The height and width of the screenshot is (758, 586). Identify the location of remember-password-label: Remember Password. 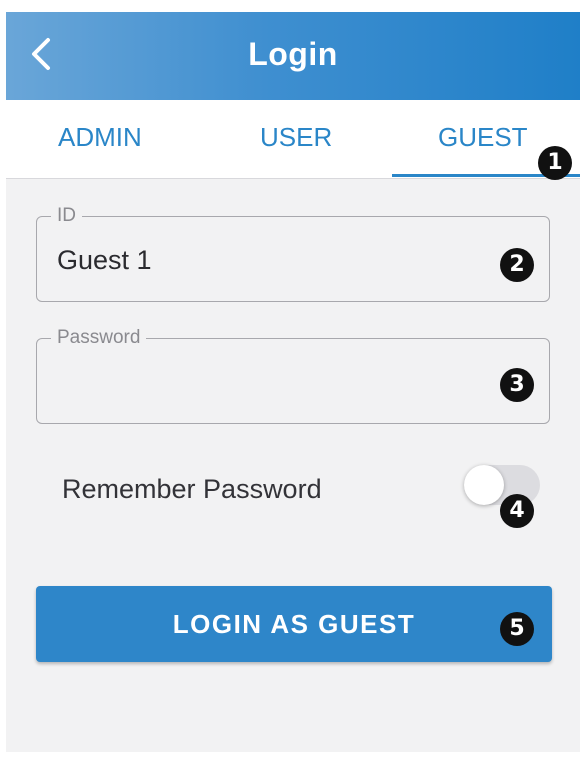
(192, 489).